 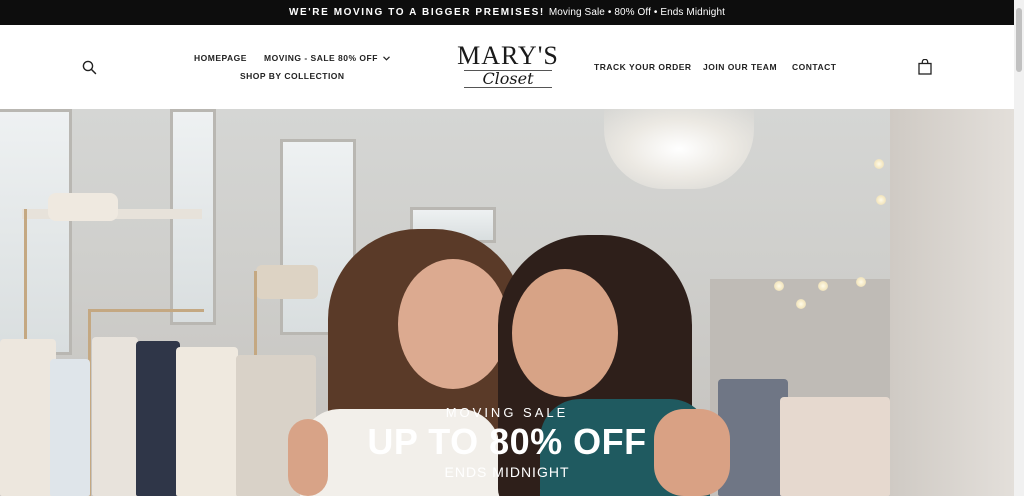 I want to click on hat-box, so click(x=83, y=207).